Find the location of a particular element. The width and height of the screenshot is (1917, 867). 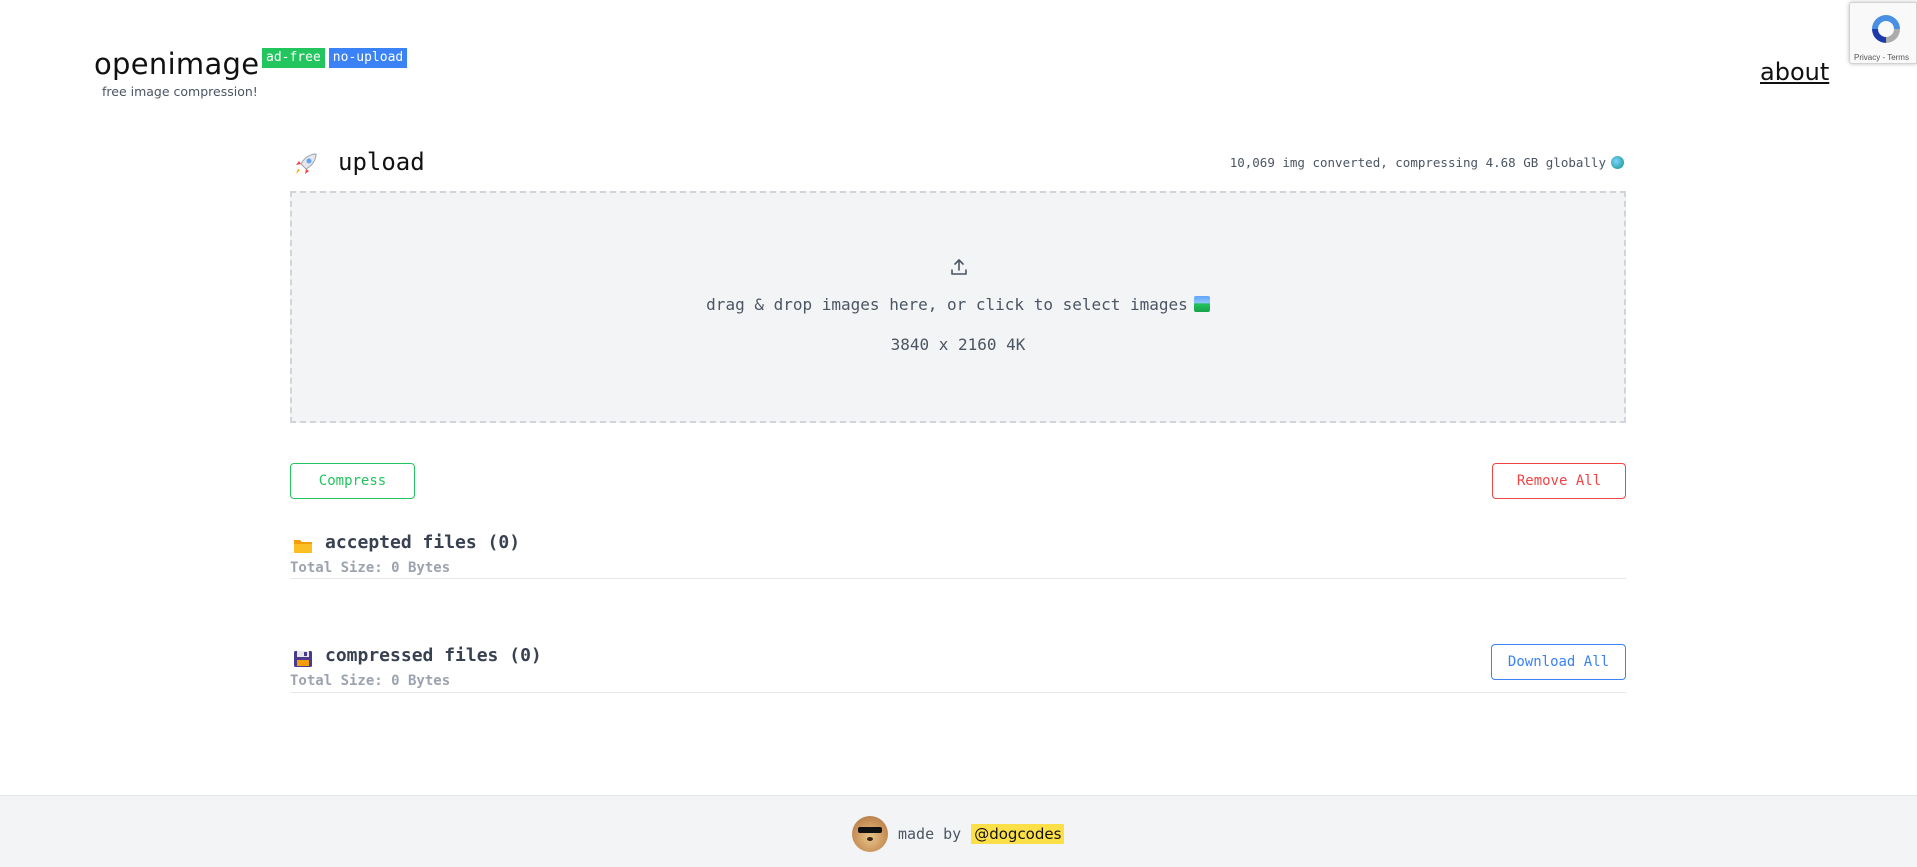

footer-credit: made by @dogcodes is located at coordinates (958, 834).